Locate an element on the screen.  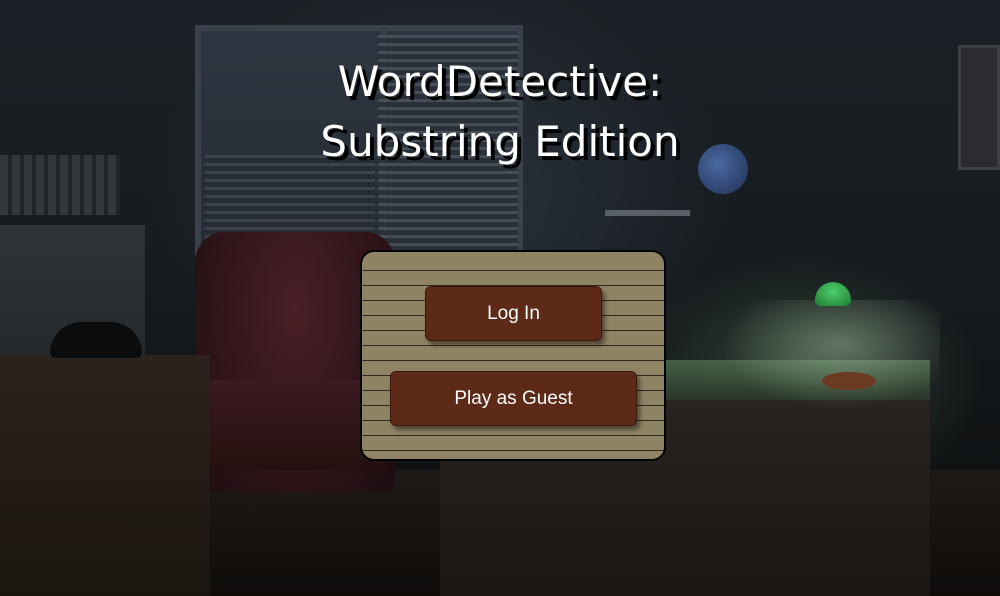
fedora-hat-icon is located at coordinates (96, 340).